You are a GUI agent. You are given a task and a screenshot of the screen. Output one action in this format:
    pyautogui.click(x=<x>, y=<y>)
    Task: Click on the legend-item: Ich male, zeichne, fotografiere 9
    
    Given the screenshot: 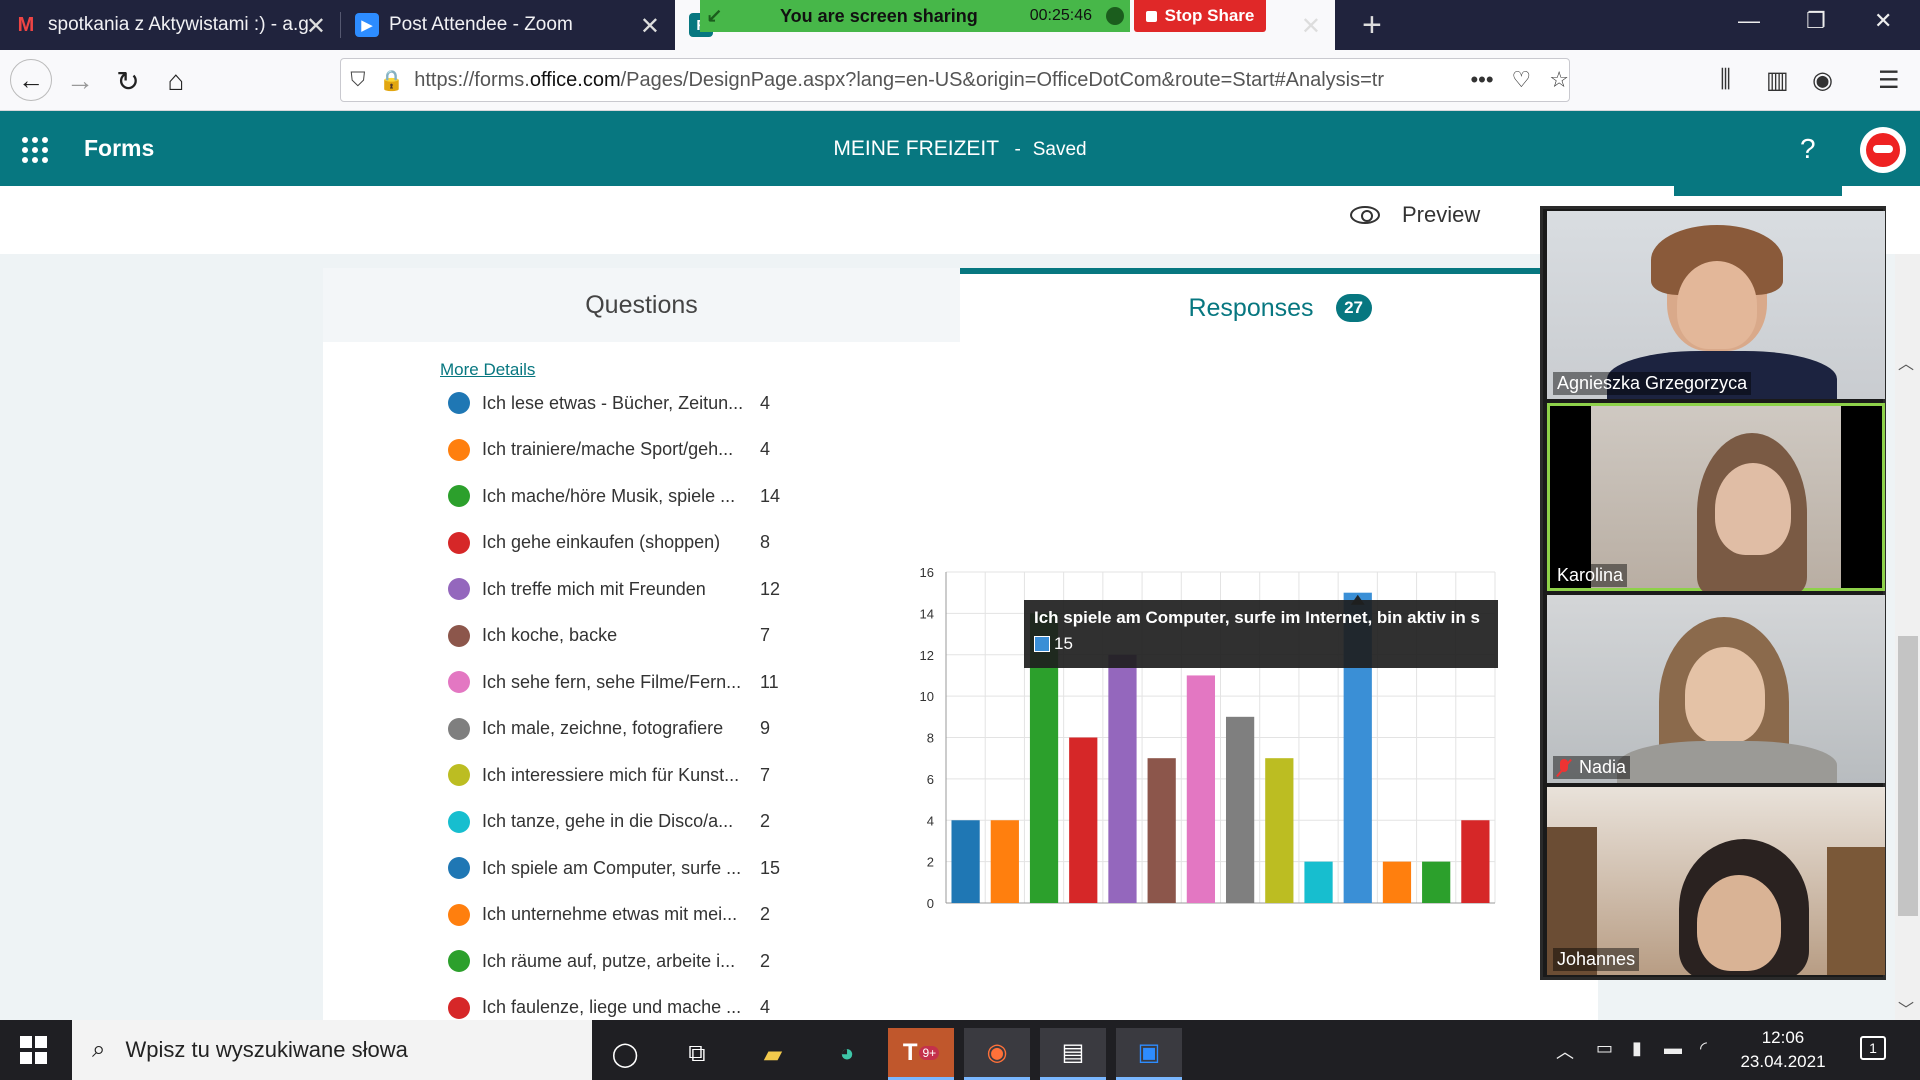 What is the action you would take?
    pyautogui.click(x=658, y=729)
    